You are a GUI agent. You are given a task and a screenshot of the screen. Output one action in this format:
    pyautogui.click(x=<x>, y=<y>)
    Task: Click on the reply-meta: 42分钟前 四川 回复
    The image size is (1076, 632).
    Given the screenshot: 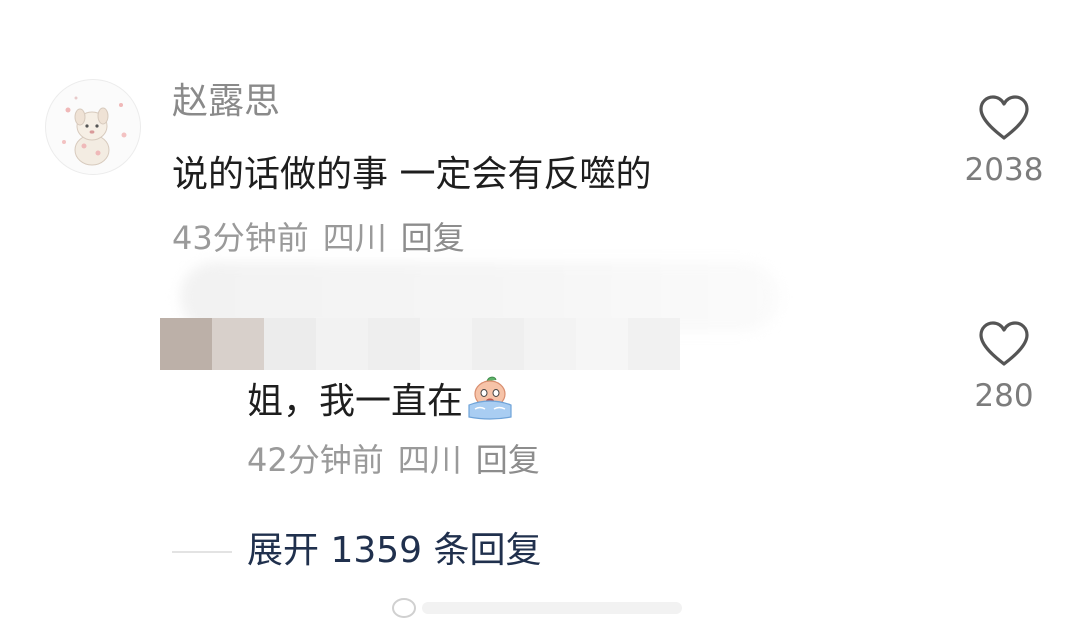 What is the action you would take?
    pyautogui.click(x=393, y=460)
    